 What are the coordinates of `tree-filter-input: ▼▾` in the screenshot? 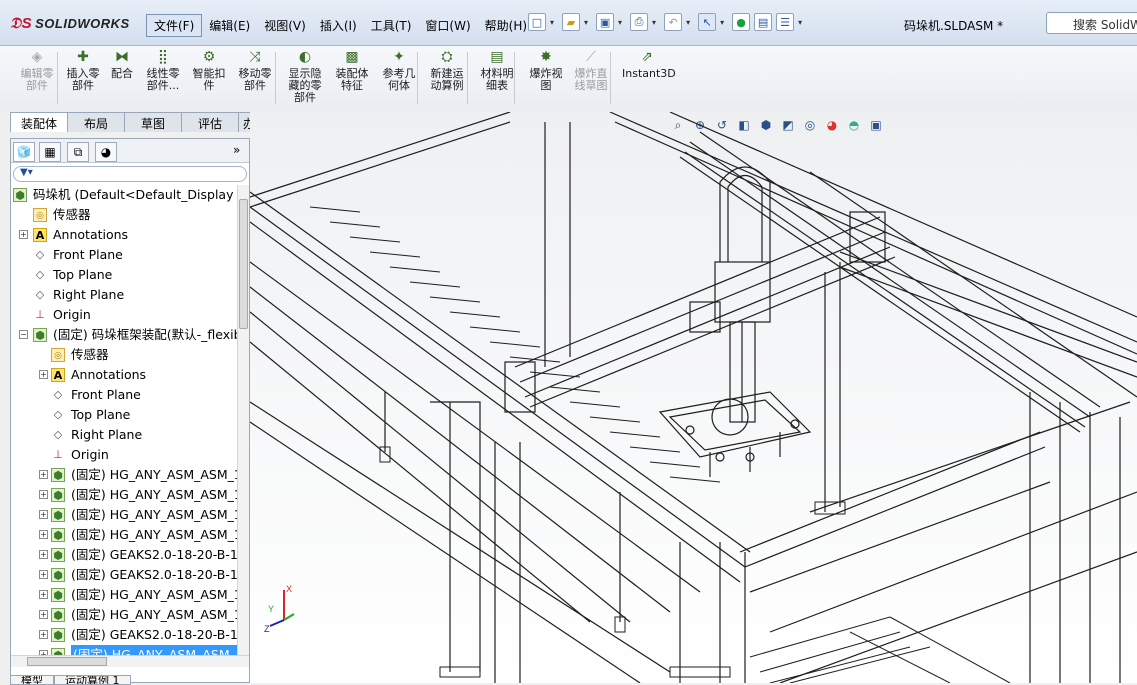 It's located at (130, 174).